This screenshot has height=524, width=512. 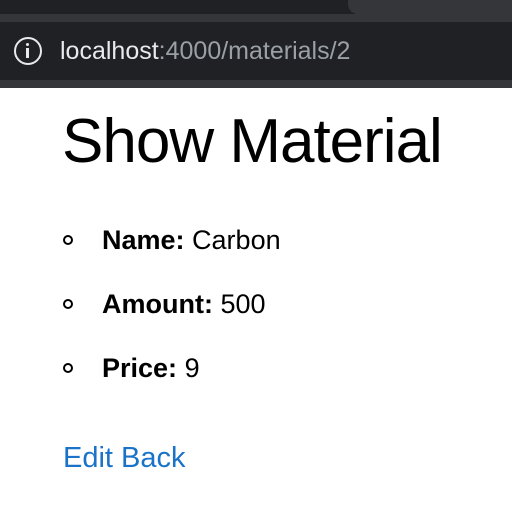 What do you see at coordinates (256, 7) in the screenshot?
I see `browser-tab-strip` at bounding box center [256, 7].